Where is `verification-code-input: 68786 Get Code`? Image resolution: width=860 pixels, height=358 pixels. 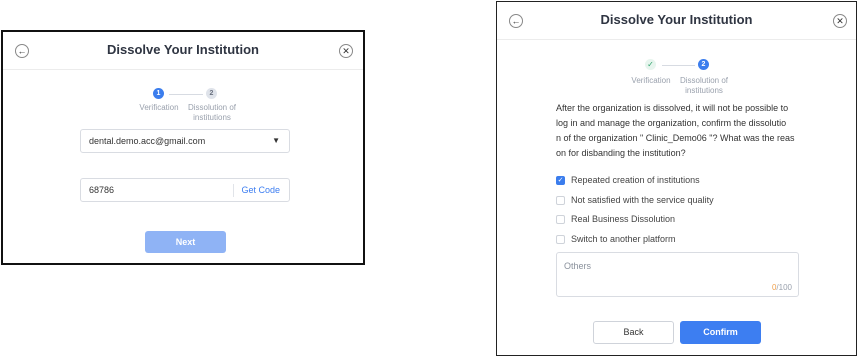
verification-code-input: 68786 Get Code is located at coordinates (185, 190).